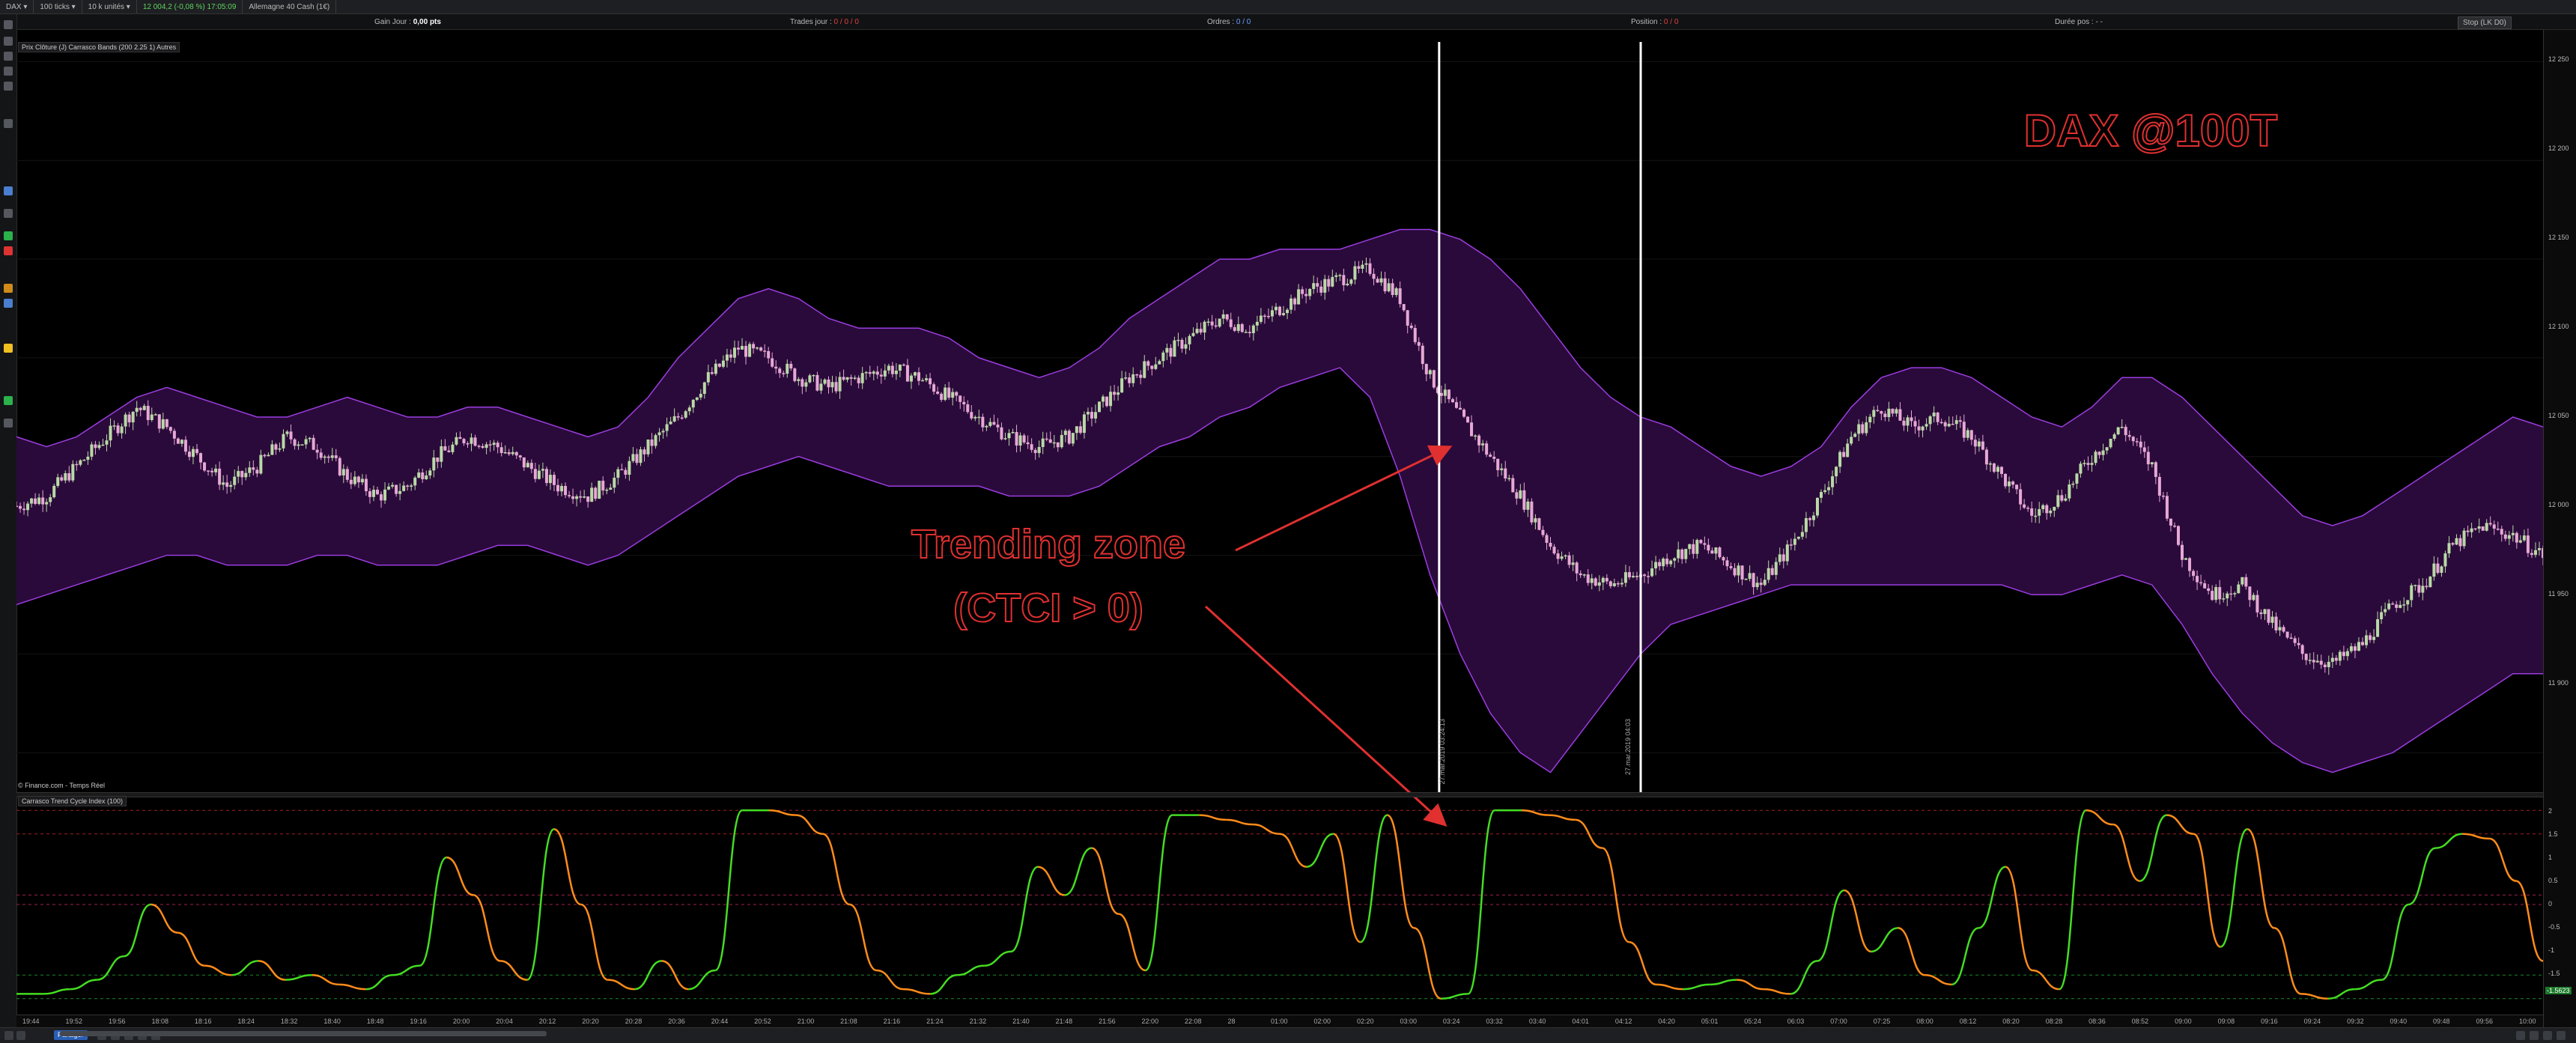  Describe the element at coordinates (8, 190) in the screenshot. I see `ruler-tool-icon` at that location.